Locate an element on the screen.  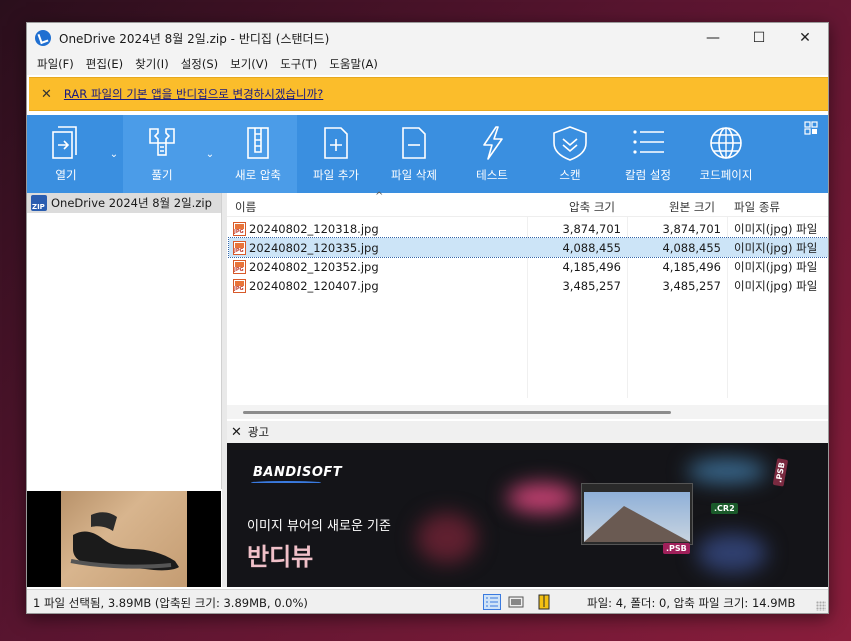
original-size-cell: 4,088,455 is located at coordinates (691, 247).